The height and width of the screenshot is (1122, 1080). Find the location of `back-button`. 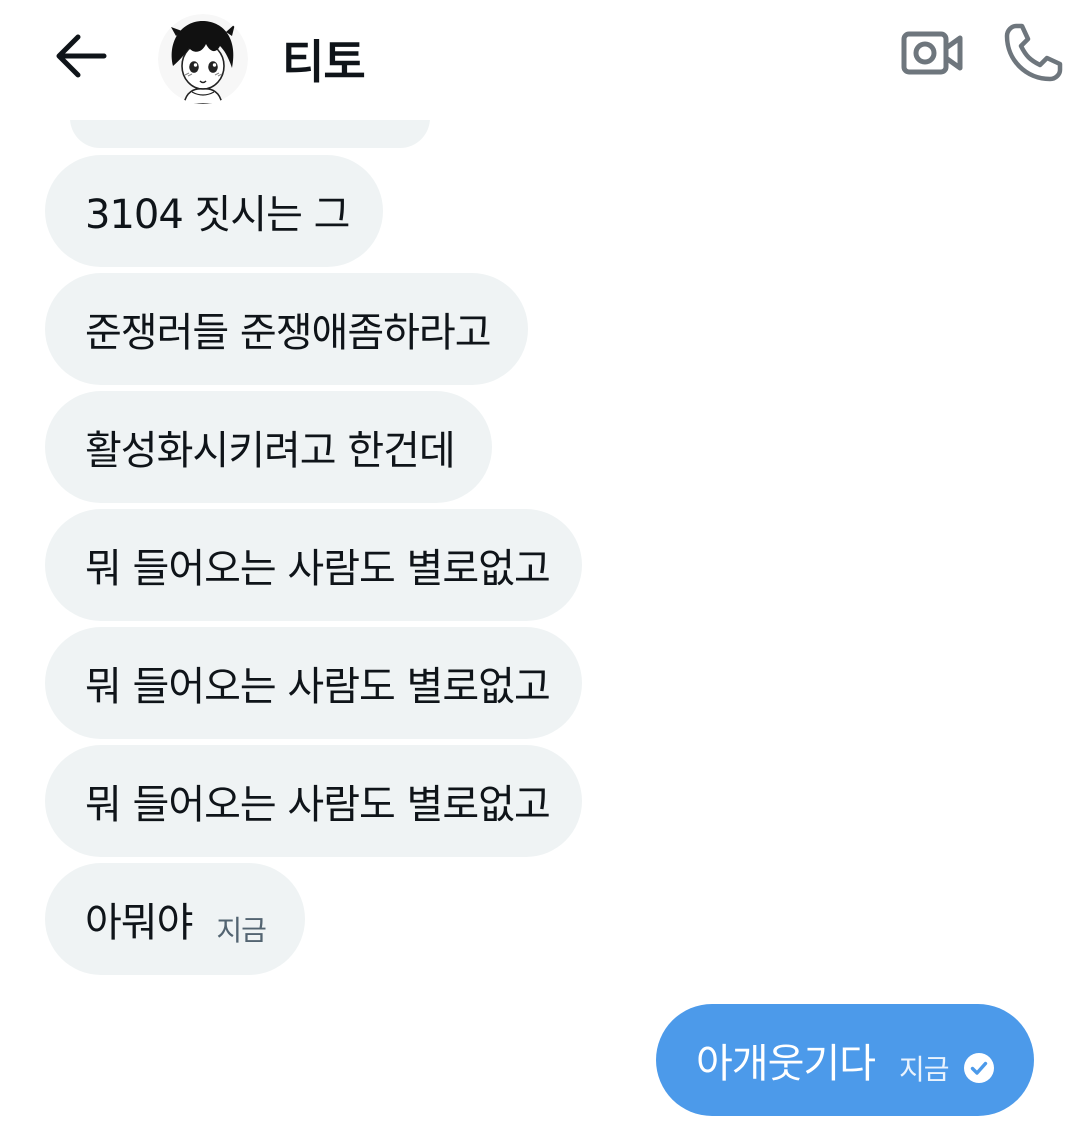

back-button is located at coordinates (80, 56).